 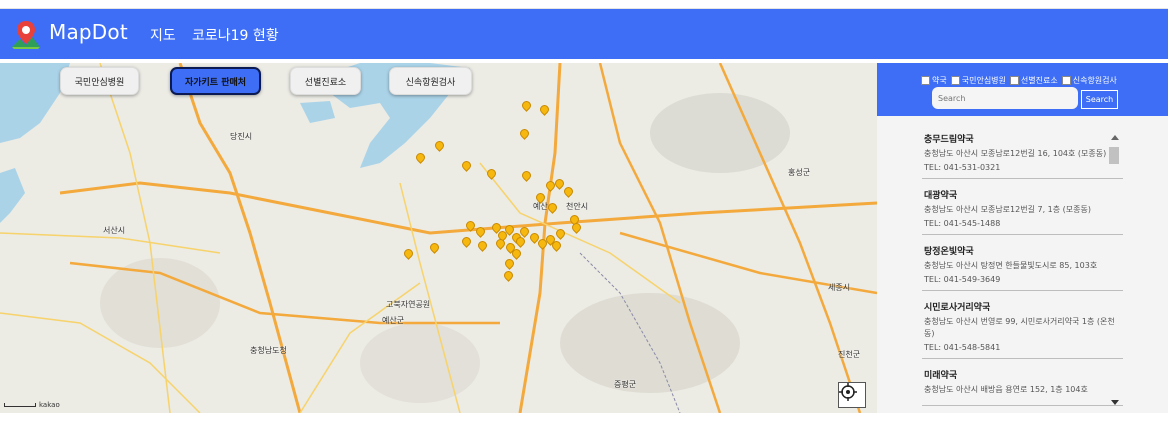 I want to click on reservoir-area, so click(x=317, y=112).